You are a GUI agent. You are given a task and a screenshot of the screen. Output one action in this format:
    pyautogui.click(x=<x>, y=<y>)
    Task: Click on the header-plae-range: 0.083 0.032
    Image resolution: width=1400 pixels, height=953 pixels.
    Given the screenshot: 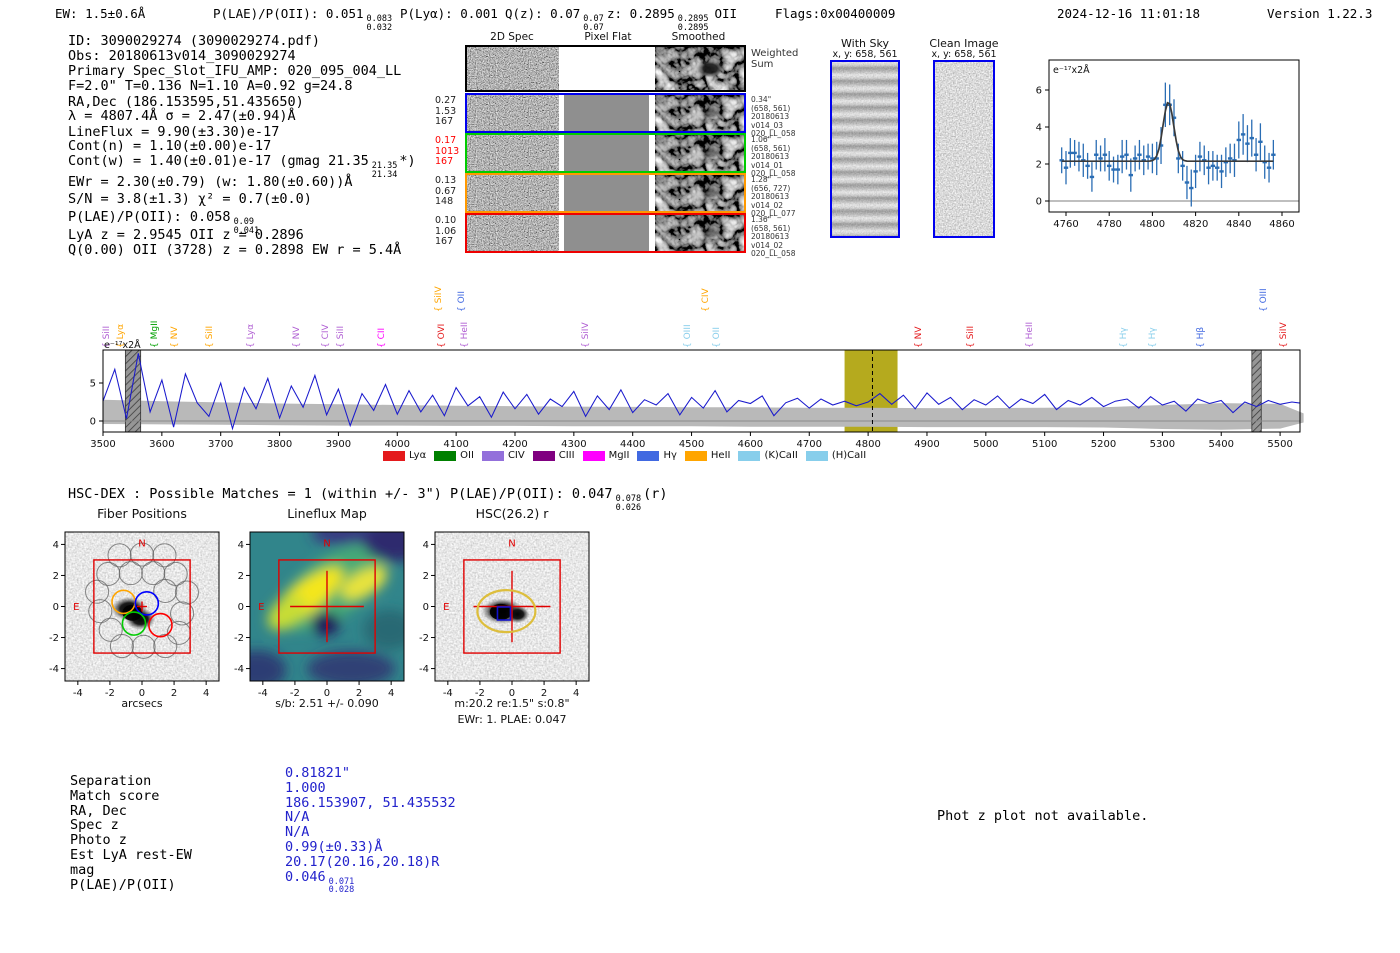 What is the action you would take?
    pyautogui.click(x=379, y=23)
    